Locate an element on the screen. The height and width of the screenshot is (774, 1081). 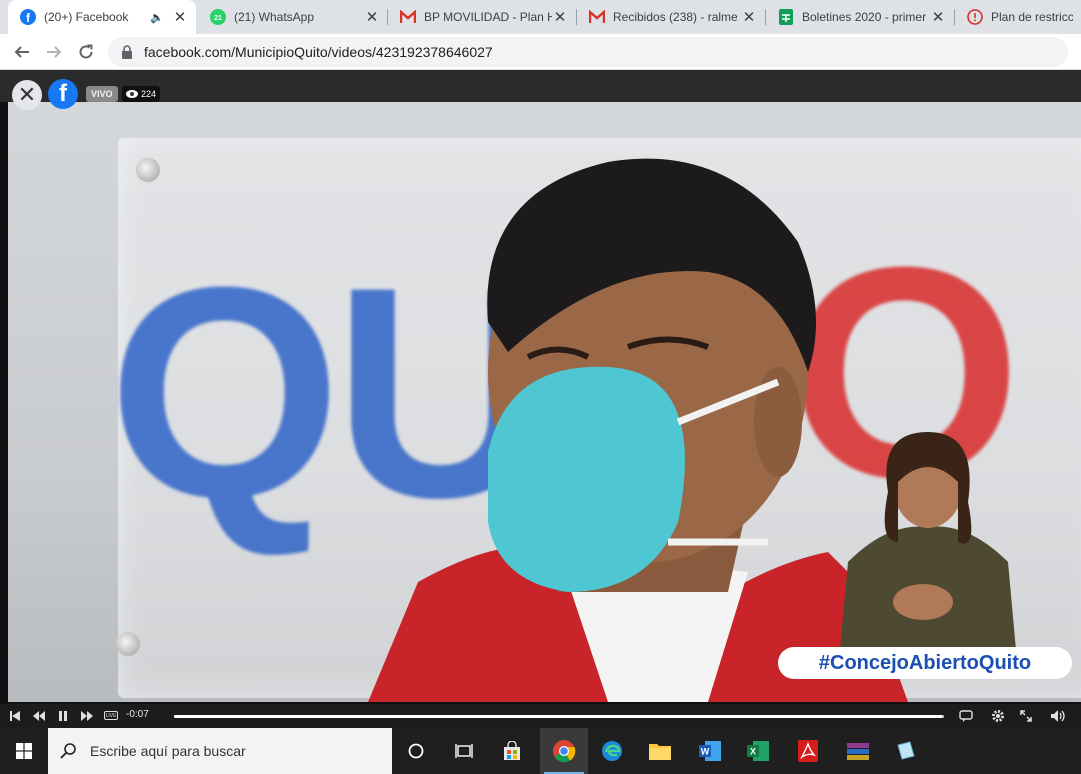
folder-icon is located at coordinates (660, 752).